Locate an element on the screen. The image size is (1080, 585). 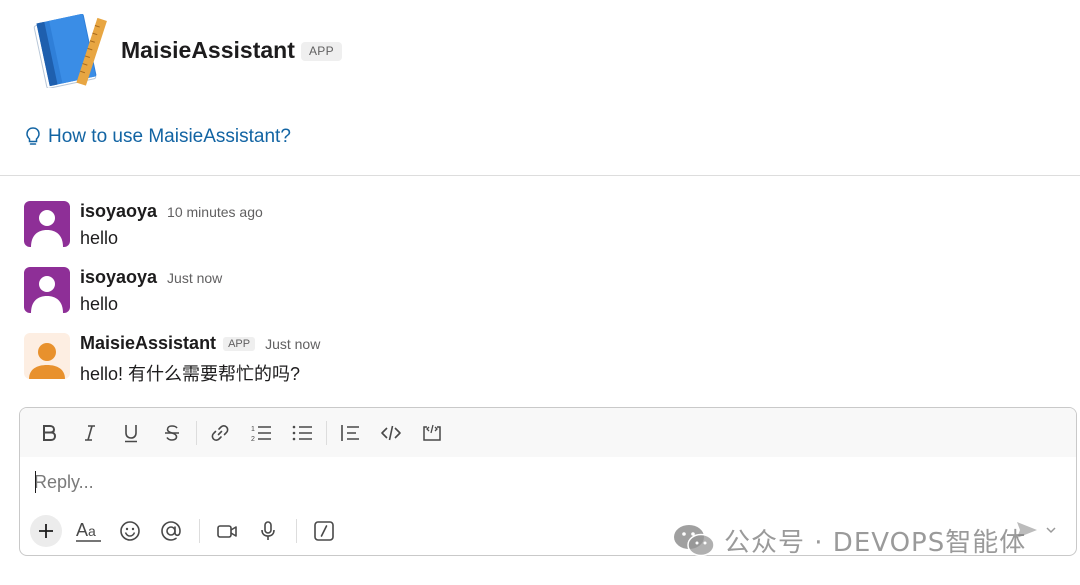
message-text: hello! 有什么需要帮忙的吗? is located at coordinates (190, 374).